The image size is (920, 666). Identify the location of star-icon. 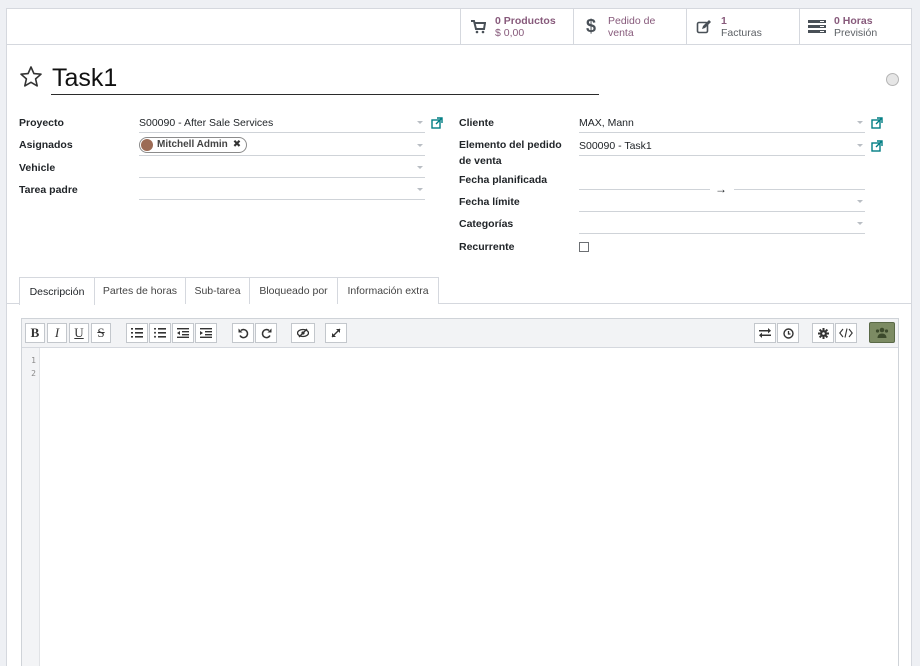
(31, 77).